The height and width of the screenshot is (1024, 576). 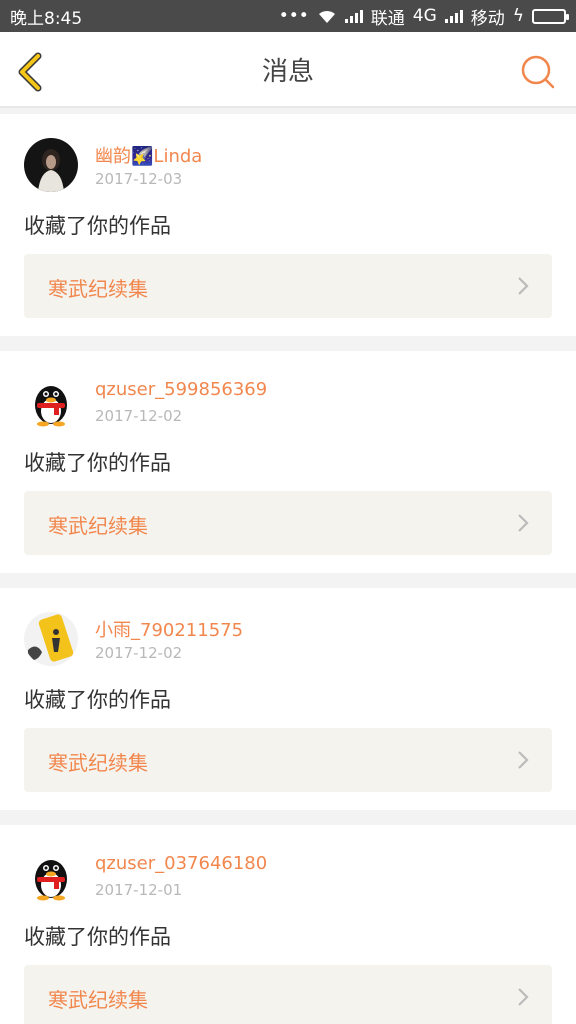 I want to click on username: 小雨_790211575, so click(x=169, y=629).